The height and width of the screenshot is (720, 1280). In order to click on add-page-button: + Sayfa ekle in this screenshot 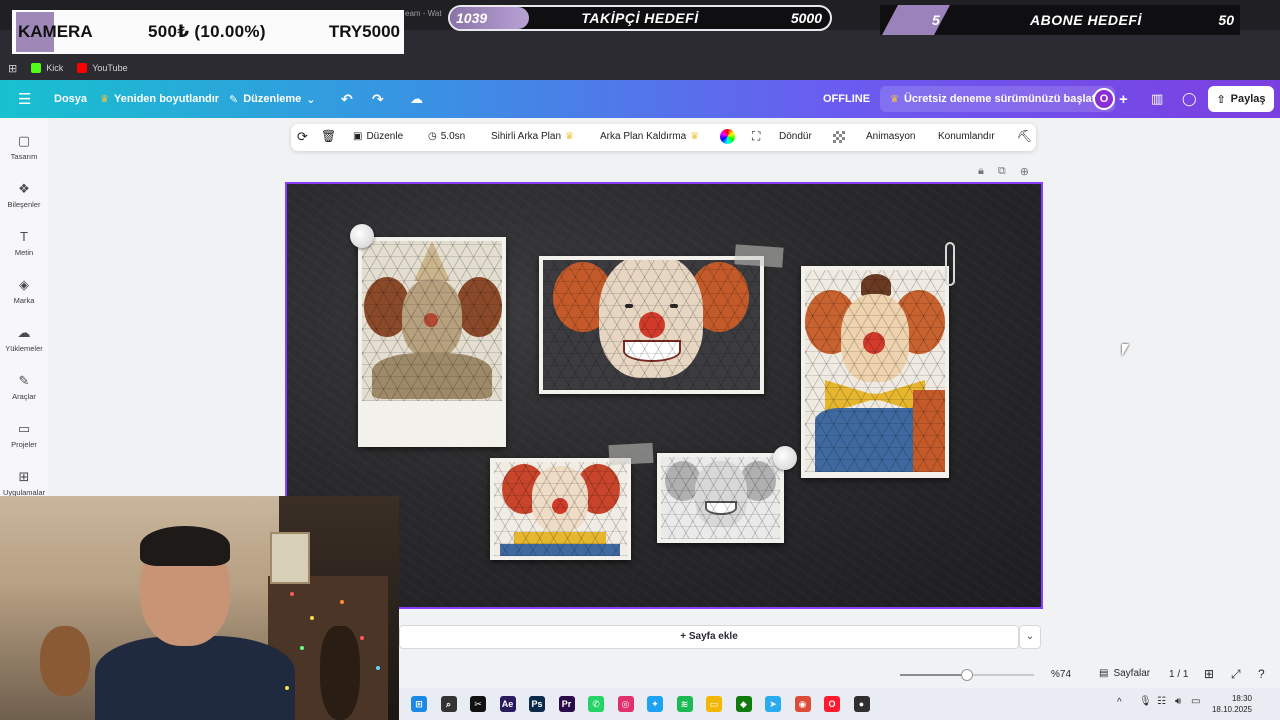, I will do `click(709, 637)`.